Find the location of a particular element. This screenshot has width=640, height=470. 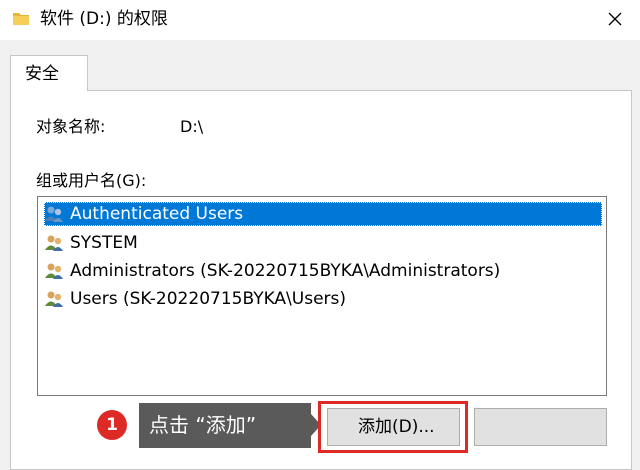

list-item: Authenticated Users is located at coordinates (323, 214).